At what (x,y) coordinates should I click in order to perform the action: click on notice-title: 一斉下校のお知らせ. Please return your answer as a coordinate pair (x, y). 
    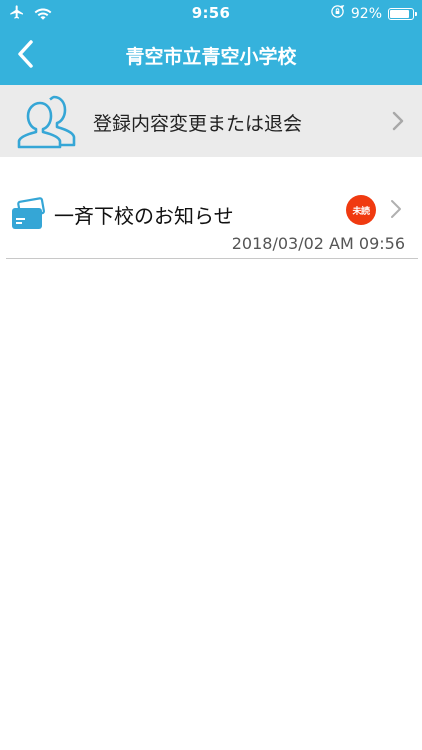
    Looking at the image, I should click on (144, 216).